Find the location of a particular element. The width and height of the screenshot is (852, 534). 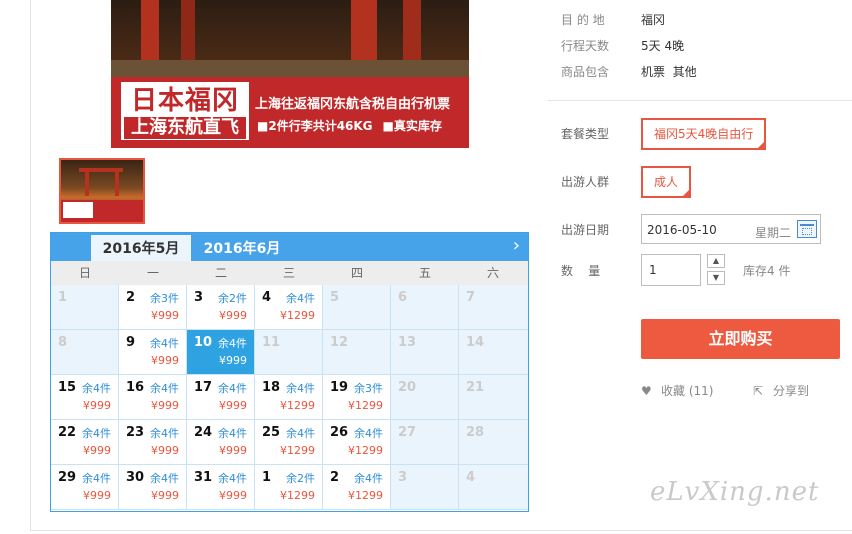

calendar-day-available: 15 余4件 ¥999 is located at coordinates (85, 397).